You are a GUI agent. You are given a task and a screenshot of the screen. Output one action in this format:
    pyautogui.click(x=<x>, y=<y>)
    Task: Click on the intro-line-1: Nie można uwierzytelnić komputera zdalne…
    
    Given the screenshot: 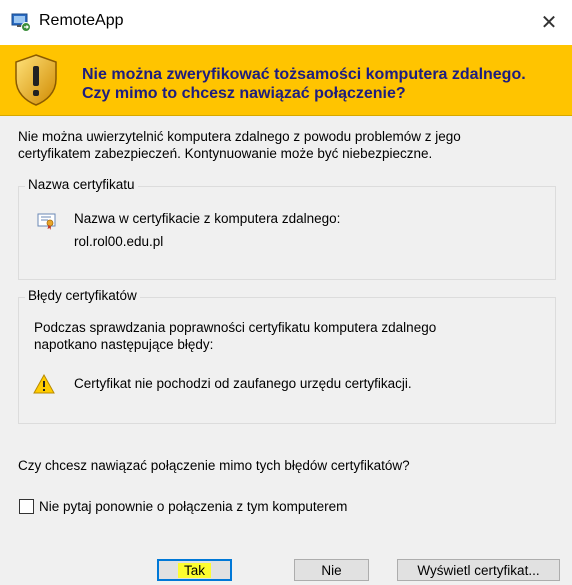 What is the action you would take?
    pyautogui.click(x=239, y=136)
    